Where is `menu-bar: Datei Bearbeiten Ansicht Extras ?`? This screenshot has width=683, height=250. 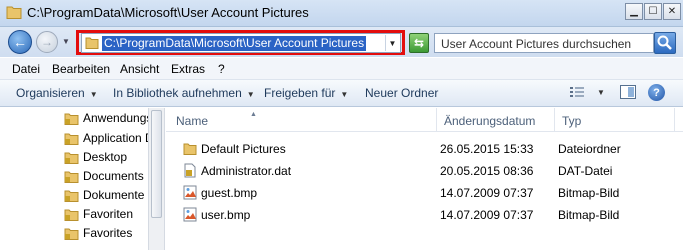
menu-bar: Datei Bearbeiten Ansicht Extras ? is located at coordinates (341, 69).